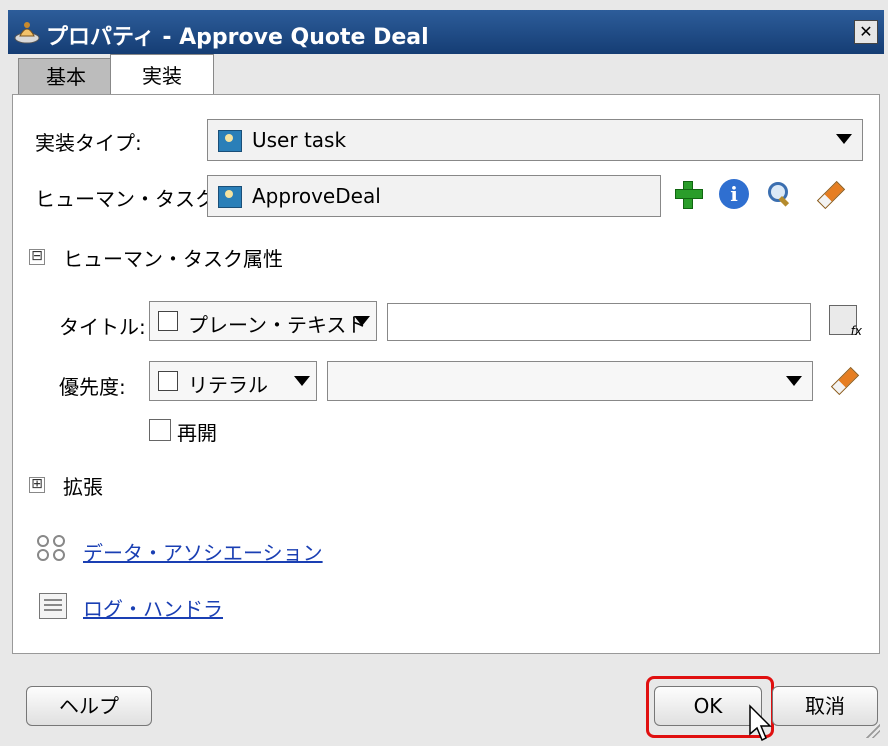 The height and width of the screenshot is (746, 888). I want to click on add-icon, so click(688, 194).